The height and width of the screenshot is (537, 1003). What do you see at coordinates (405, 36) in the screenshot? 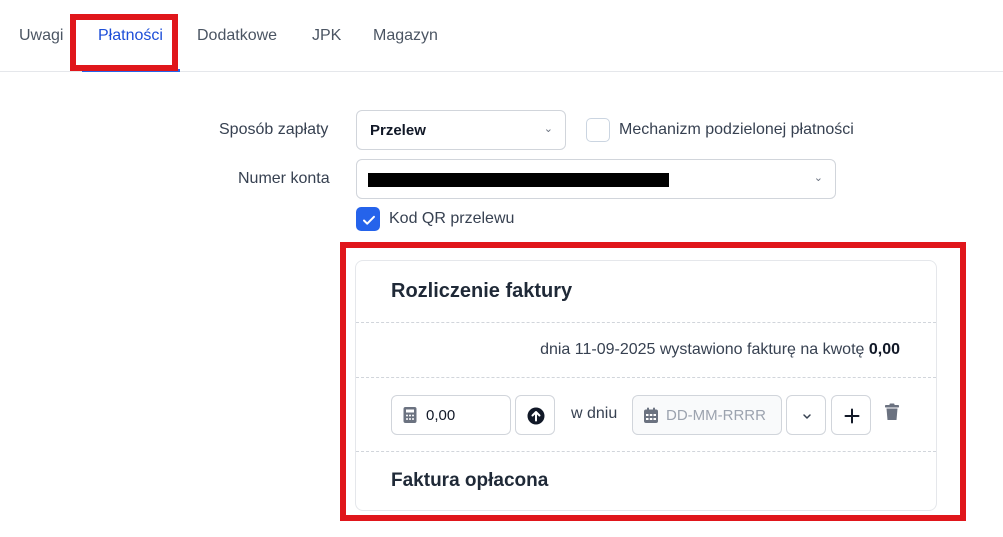
I see `tab-magazyn: Magazyn` at bounding box center [405, 36].